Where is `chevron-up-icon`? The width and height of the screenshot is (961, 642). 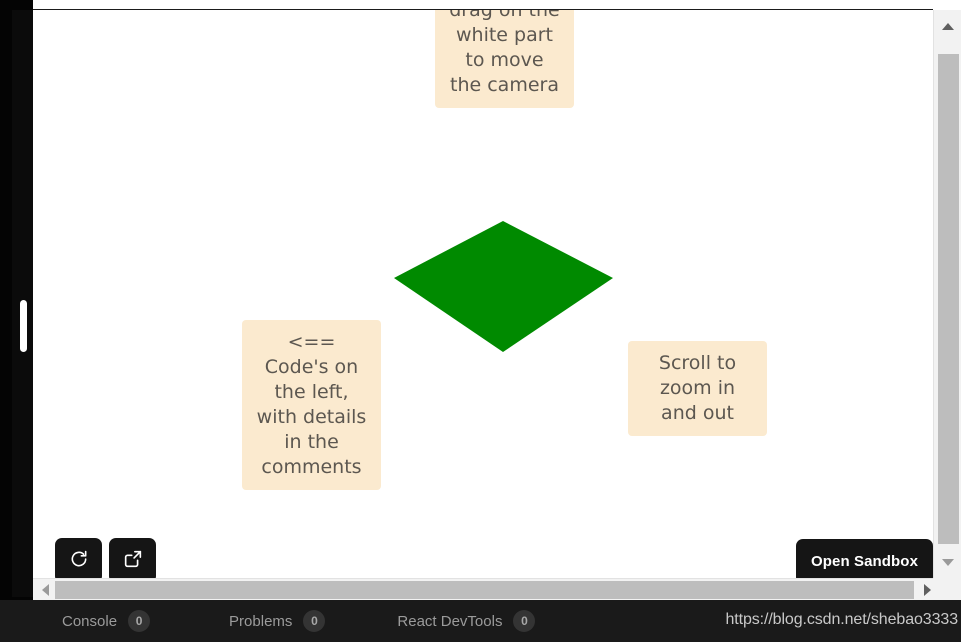 chevron-up-icon is located at coordinates (948, 26).